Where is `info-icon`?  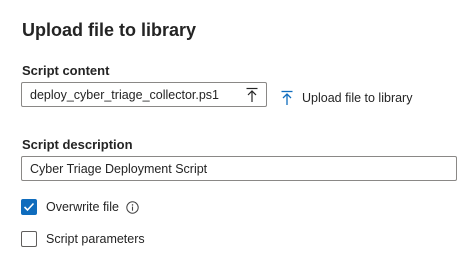
info-icon is located at coordinates (132, 207).